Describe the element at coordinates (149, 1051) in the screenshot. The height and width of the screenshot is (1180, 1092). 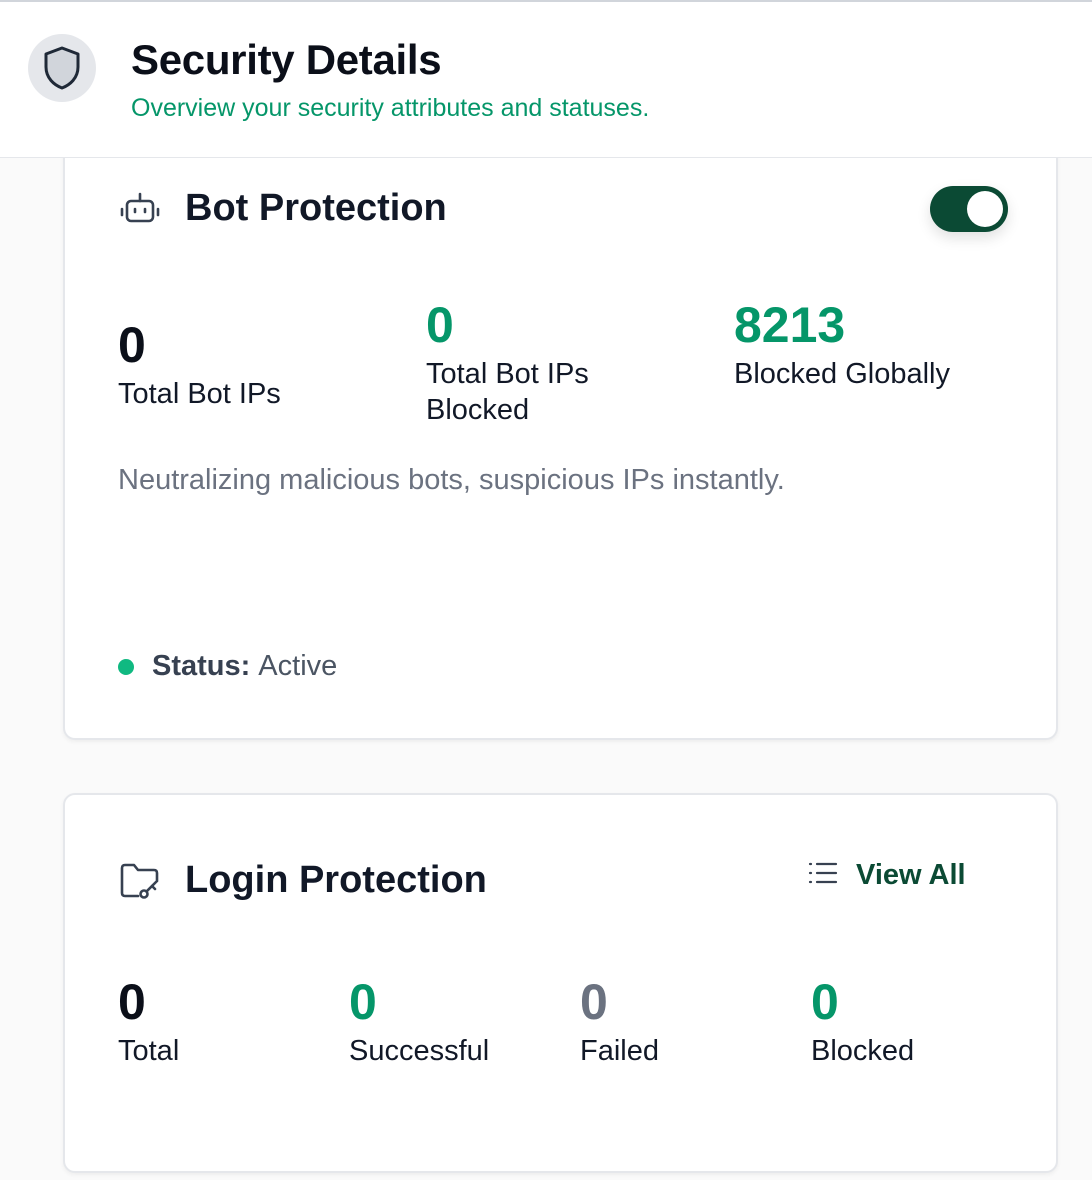
I see `stat-label: Total` at that location.